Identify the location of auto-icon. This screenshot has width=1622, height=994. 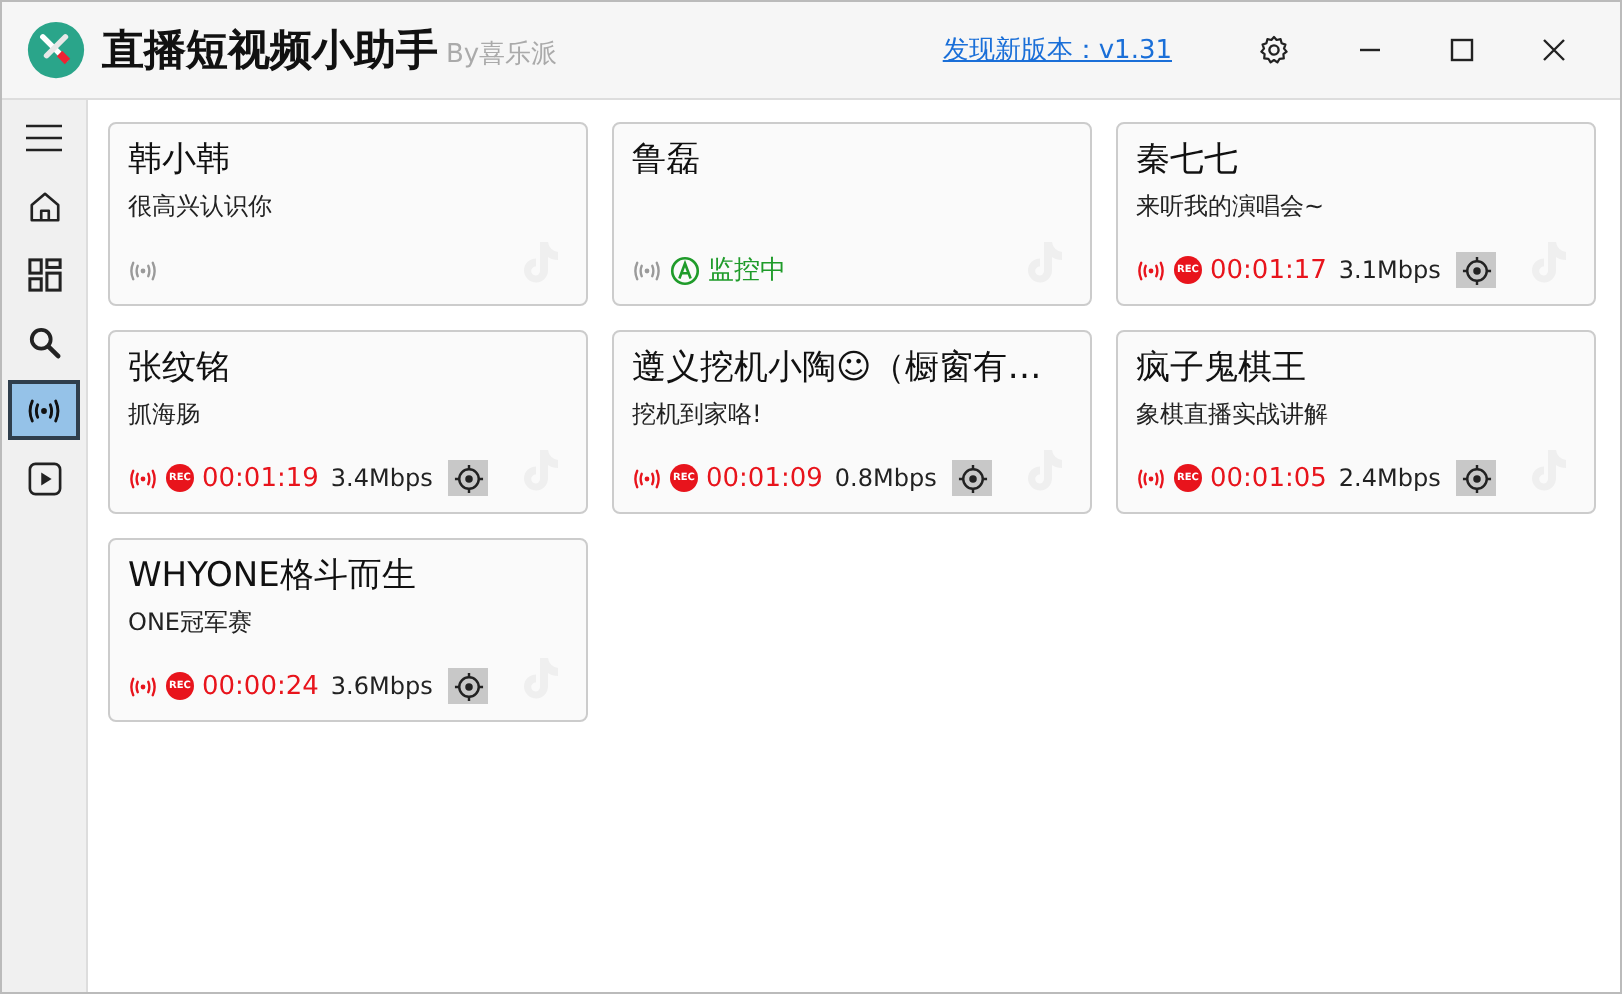
(685, 270).